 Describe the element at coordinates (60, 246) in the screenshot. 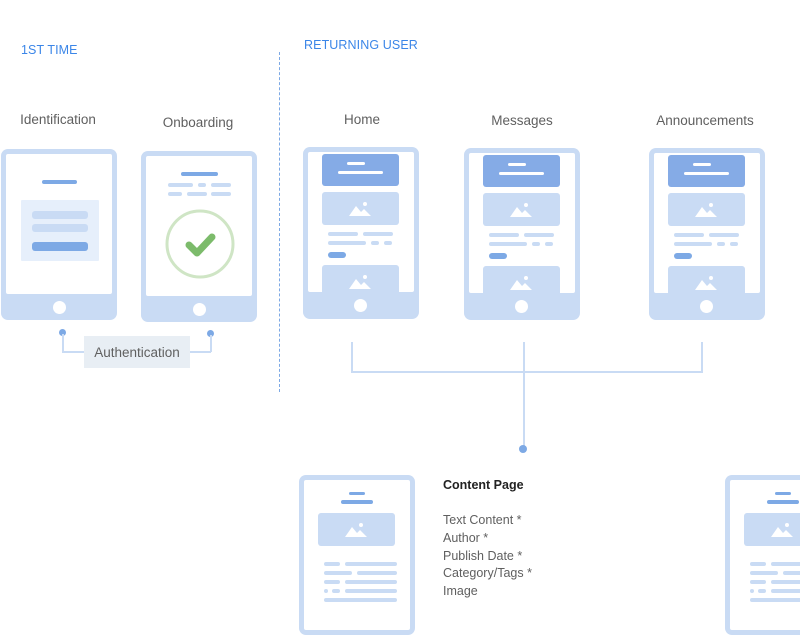

I see `submit-button` at that location.